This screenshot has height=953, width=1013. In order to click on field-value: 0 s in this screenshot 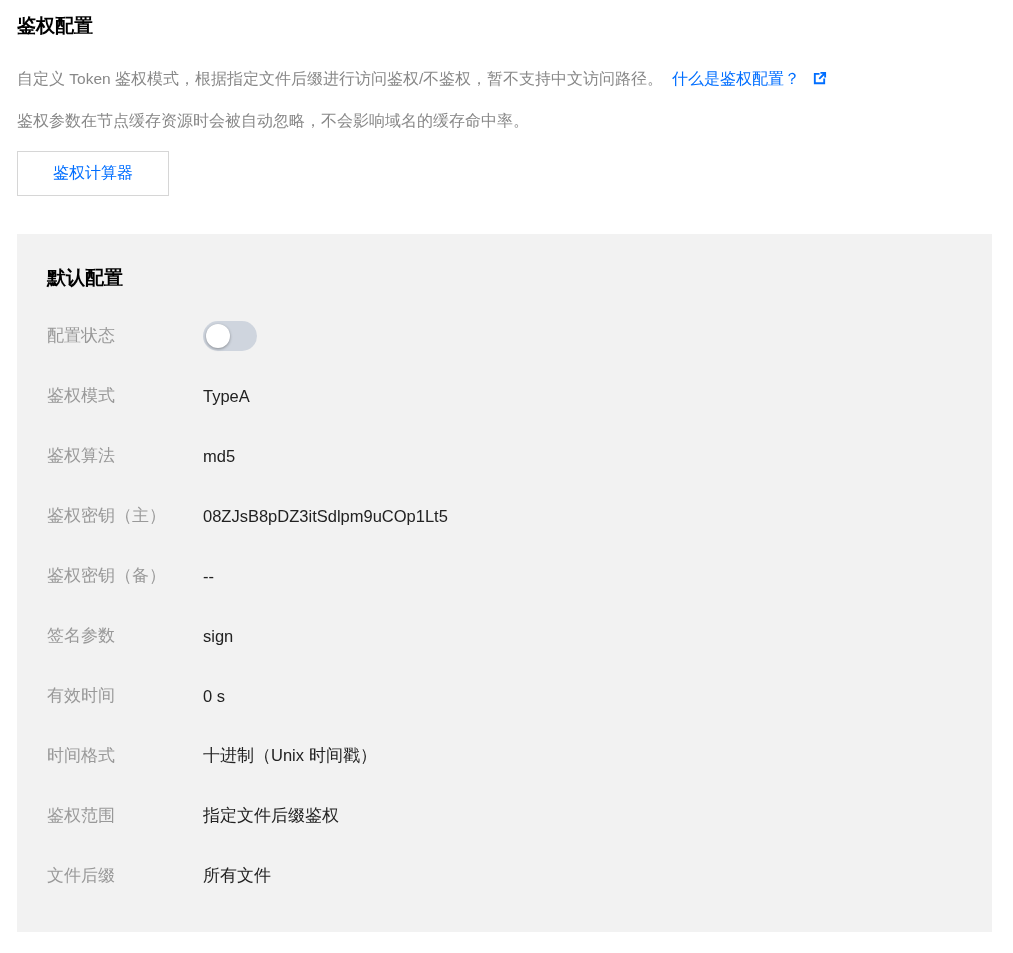, I will do `click(214, 696)`.